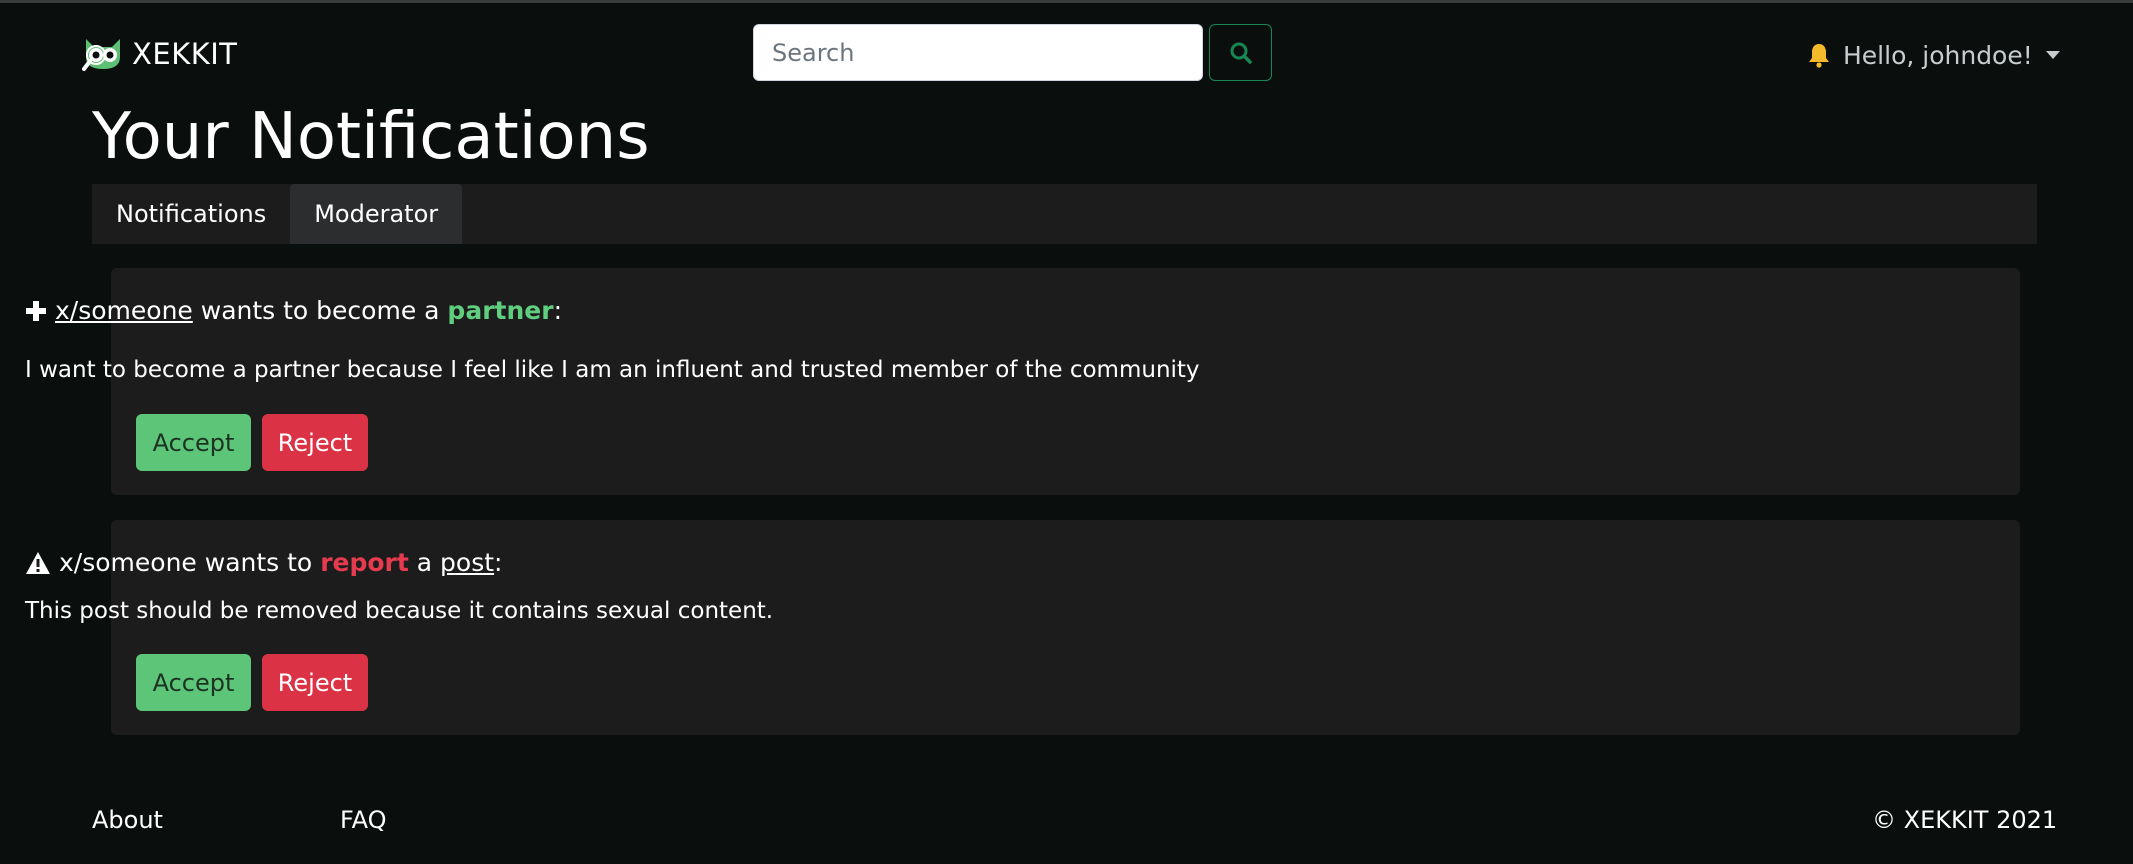  I want to click on search-input, so click(978, 52).